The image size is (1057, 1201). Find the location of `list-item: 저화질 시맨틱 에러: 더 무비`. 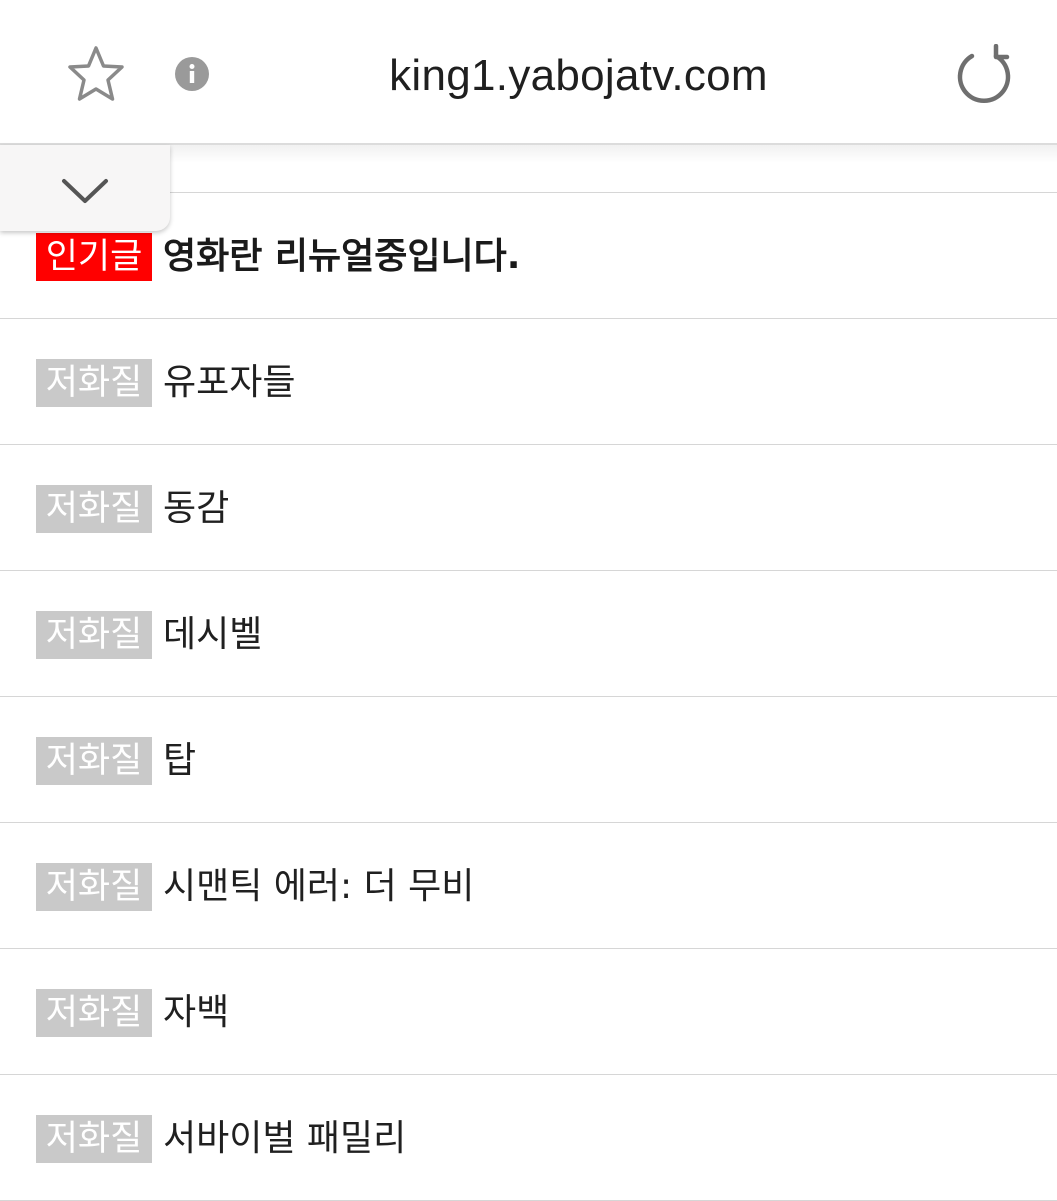

list-item: 저화질 시맨틱 에러: 더 무비 is located at coordinates (528, 886).